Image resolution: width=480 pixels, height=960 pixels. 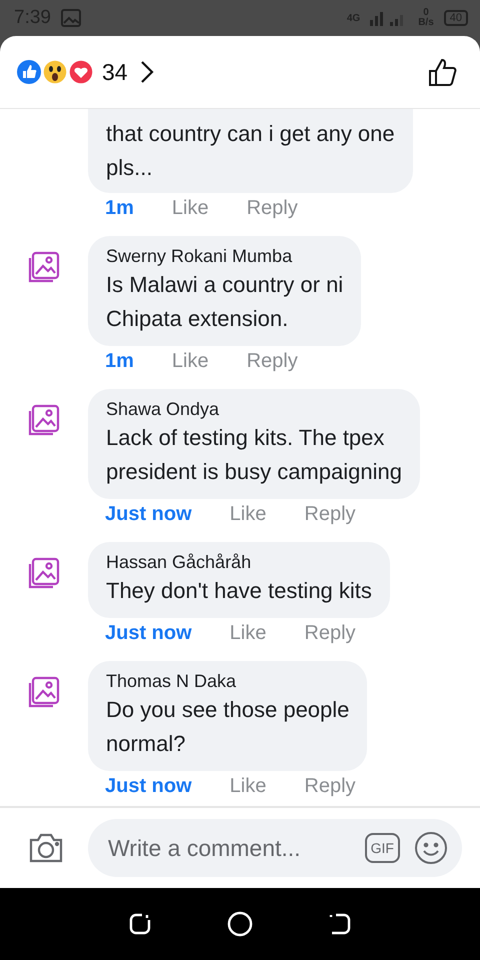 I want to click on back-icon, so click(x=340, y=924).